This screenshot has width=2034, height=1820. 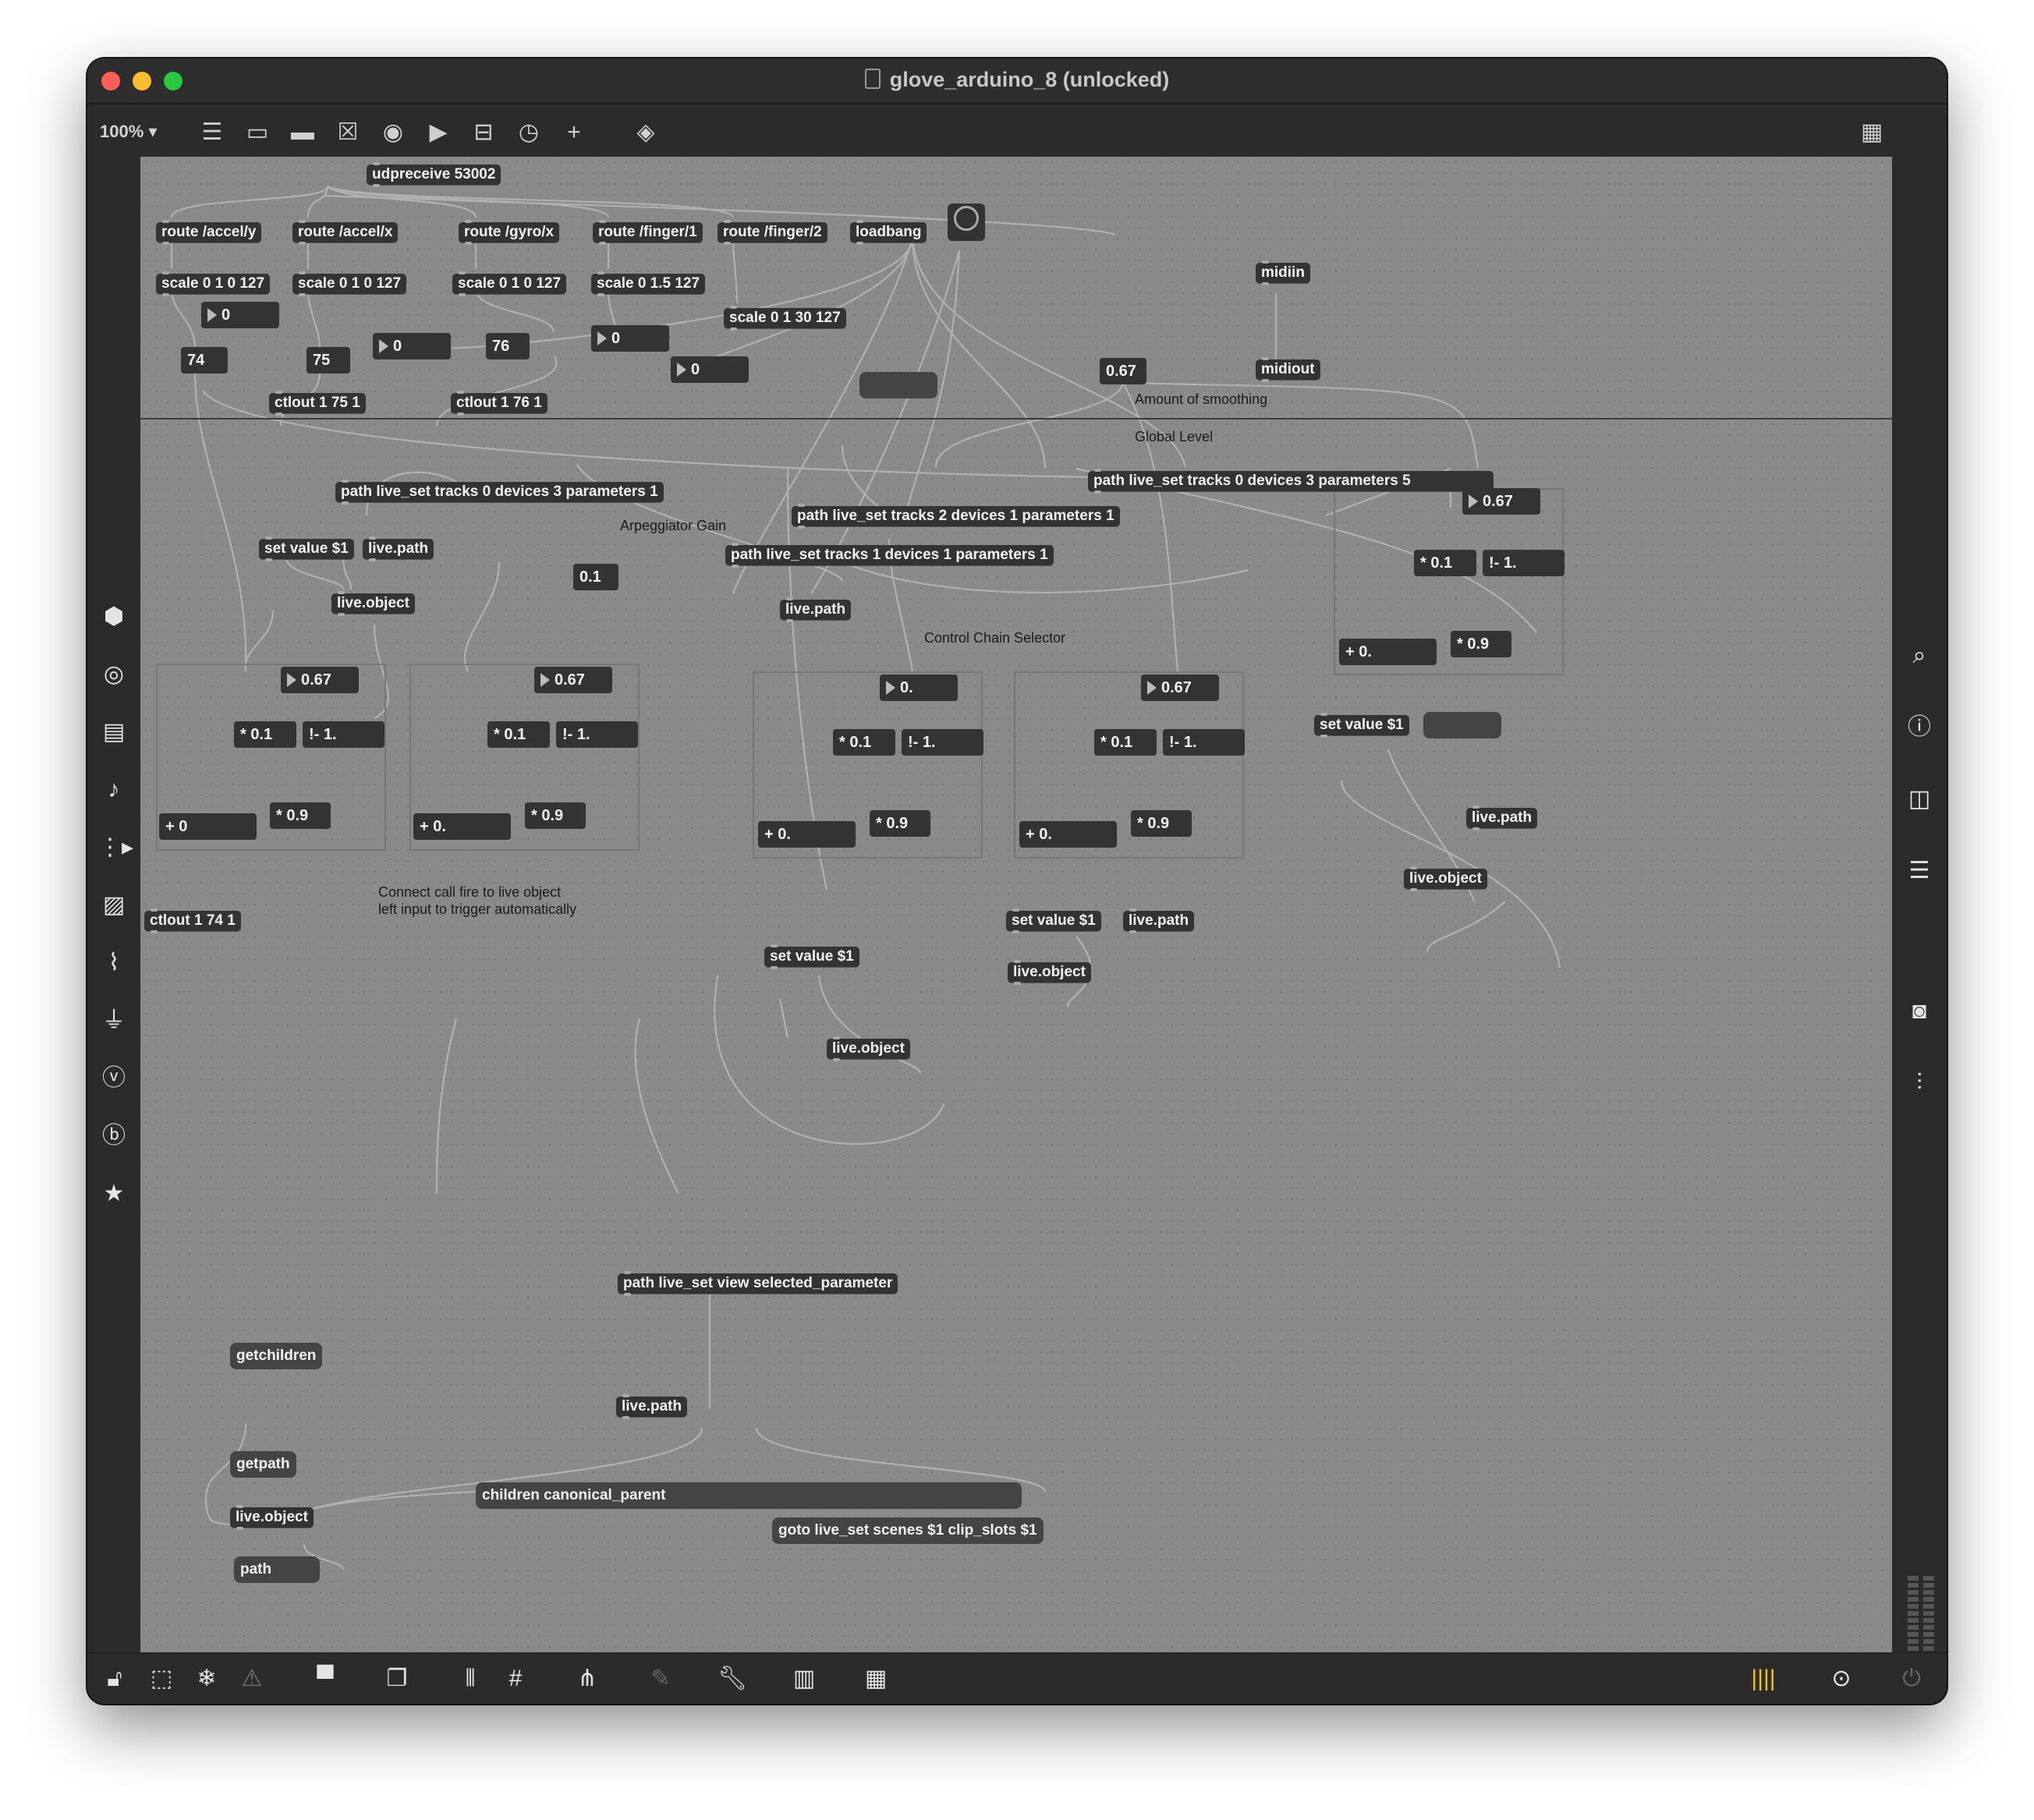 What do you see at coordinates (919, 688) in the screenshot?
I see `panel3-number-box: 0.` at bounding box center [919, 688].